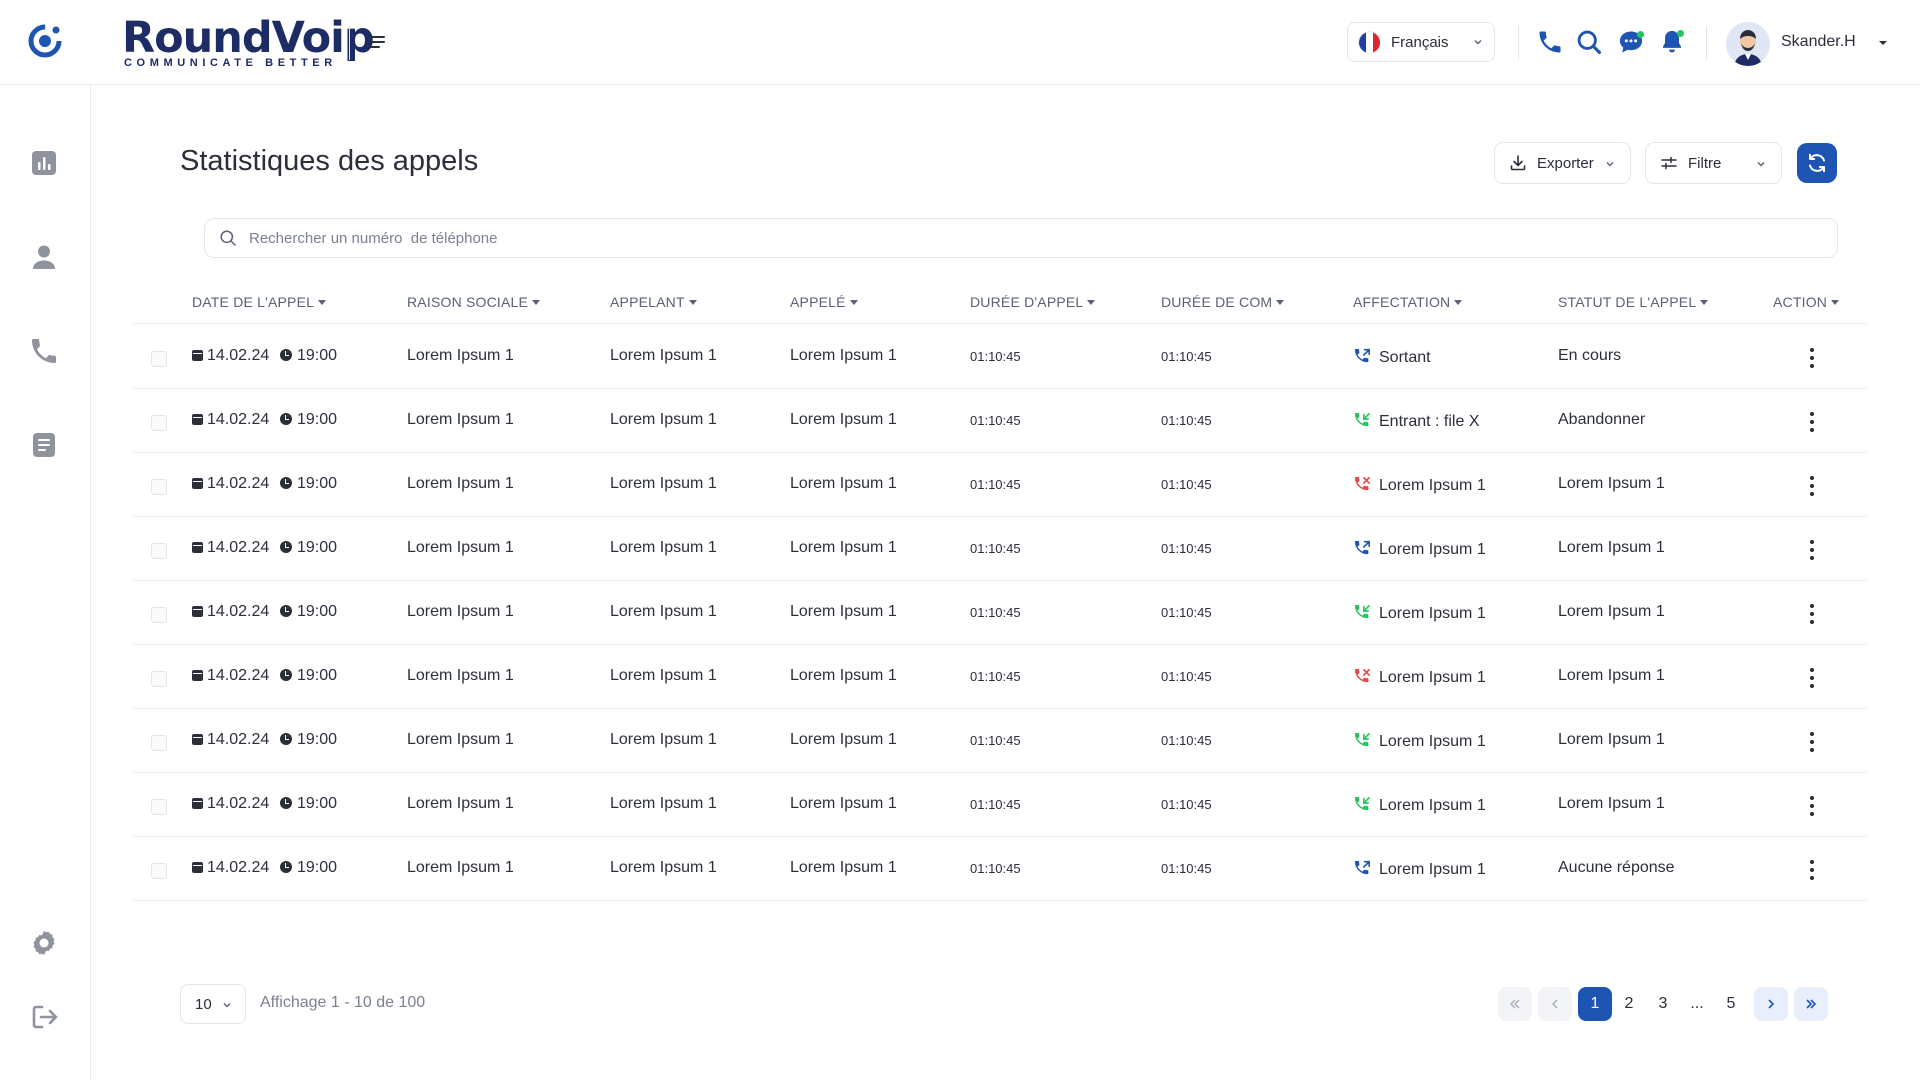 Image resolution: width=1920 pixels, height=1080 pixels. I want to click on column-header-appele: APPELÉ, so click(824, 302).